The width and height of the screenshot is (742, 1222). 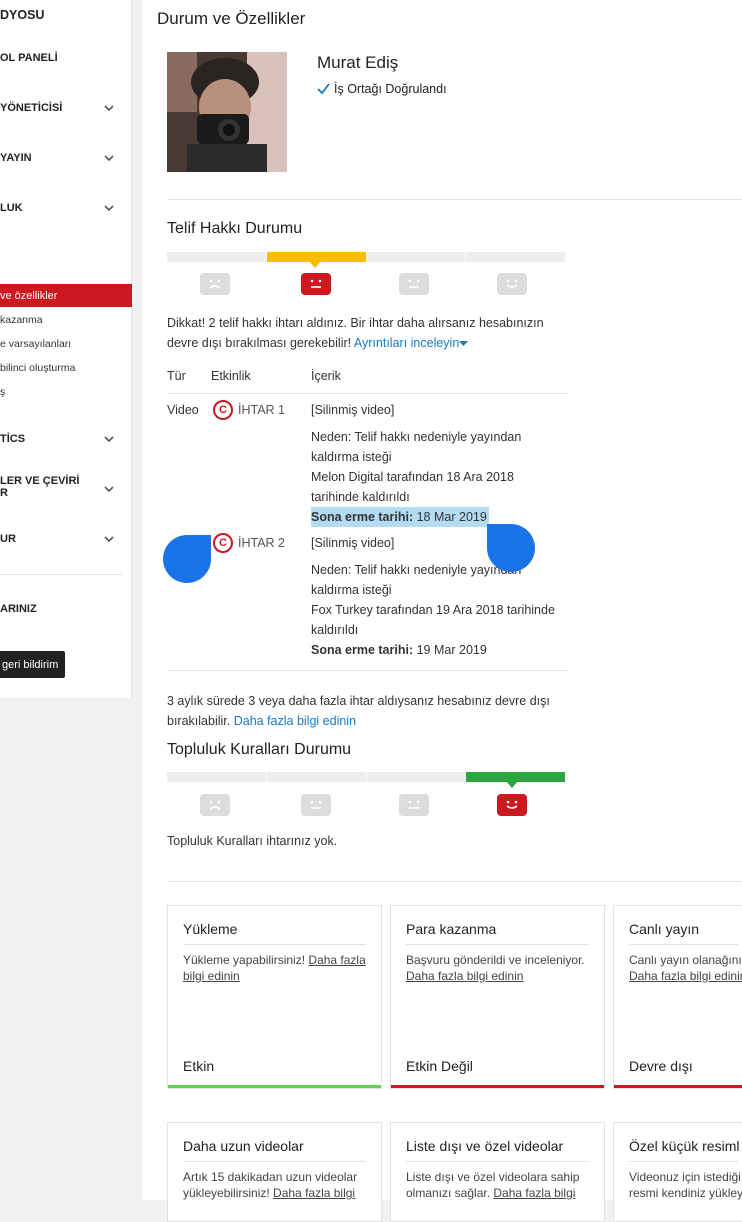 I want to click on copyright-strike-bar, so click(x=366, y=257).